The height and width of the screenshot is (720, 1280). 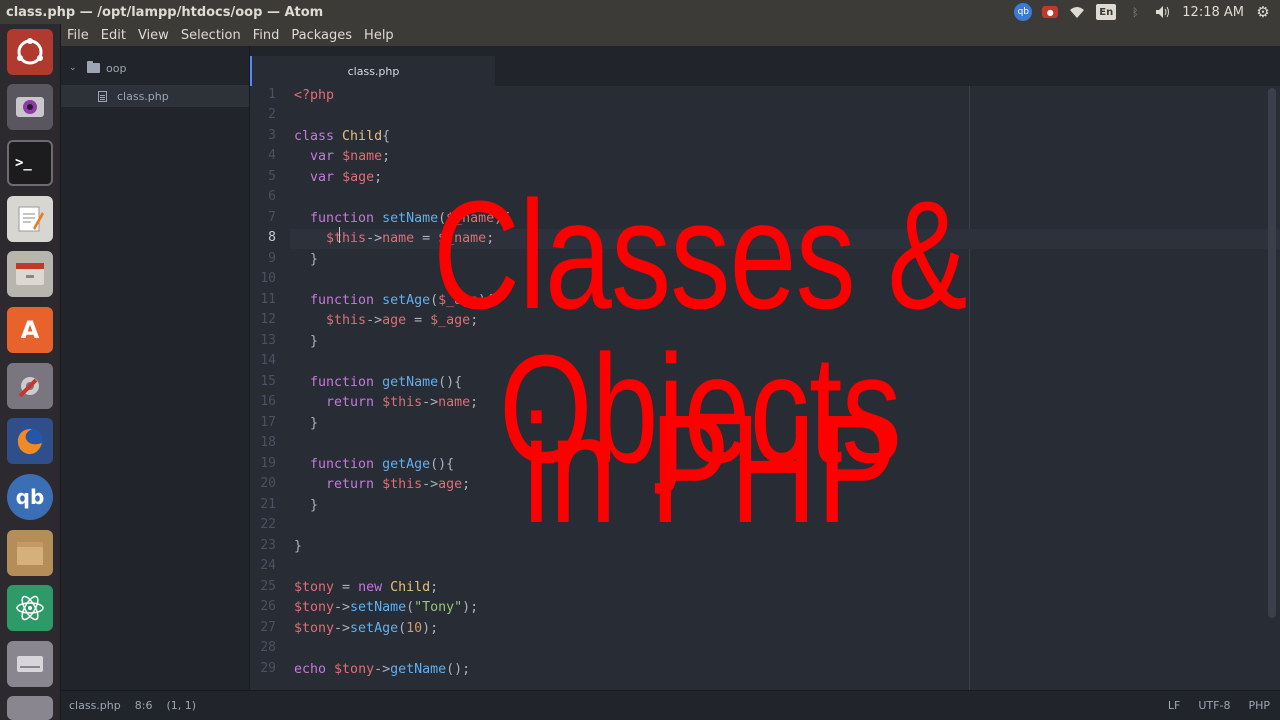 I want to click on code-line: function setAge($_age){, so click(x=394, y=301).